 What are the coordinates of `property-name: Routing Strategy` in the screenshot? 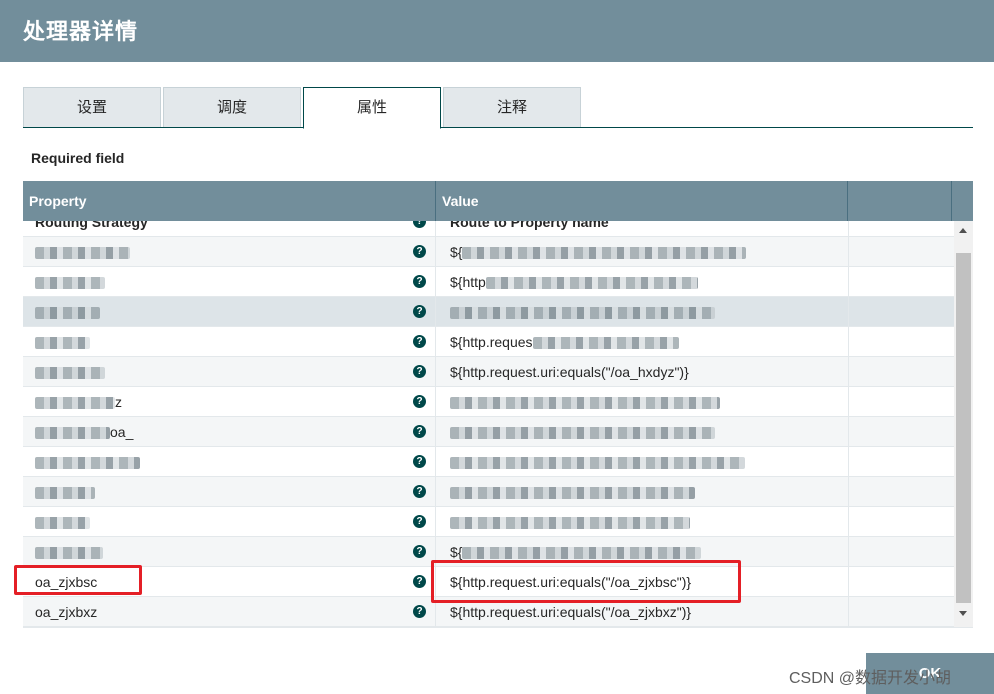 It's located at (91, 225).